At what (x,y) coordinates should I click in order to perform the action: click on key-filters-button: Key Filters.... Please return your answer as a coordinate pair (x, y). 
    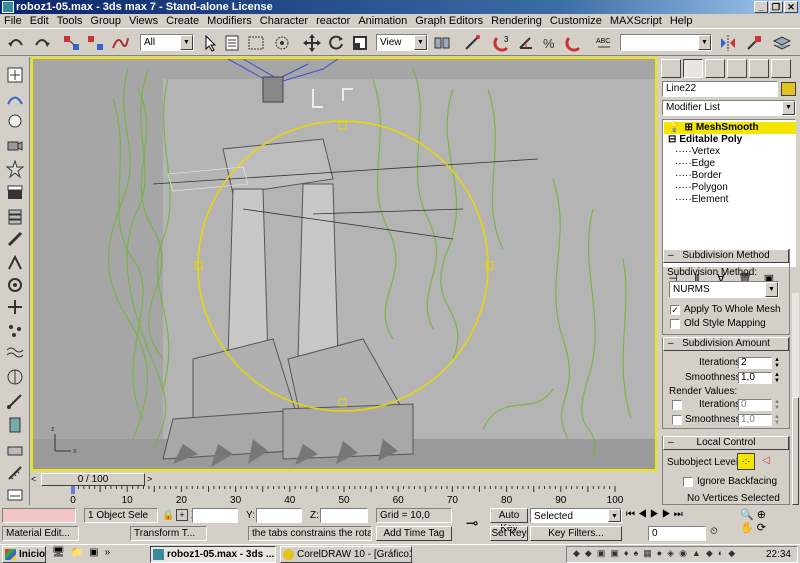
    Looking at the image, I should click on (576, 533).